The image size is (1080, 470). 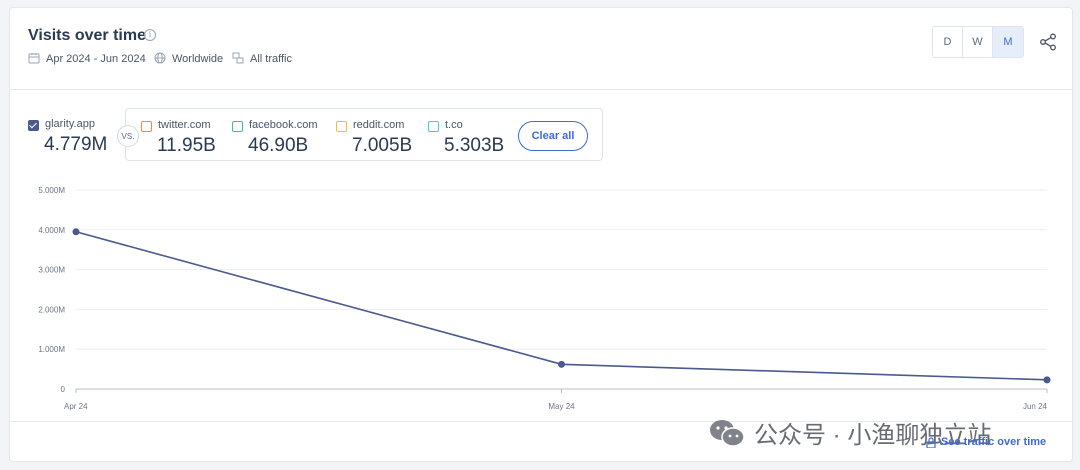 What do you see at coordinates (931, 442) in the screenshot?
I see `lock-icon` at bounding box center [931, 442].